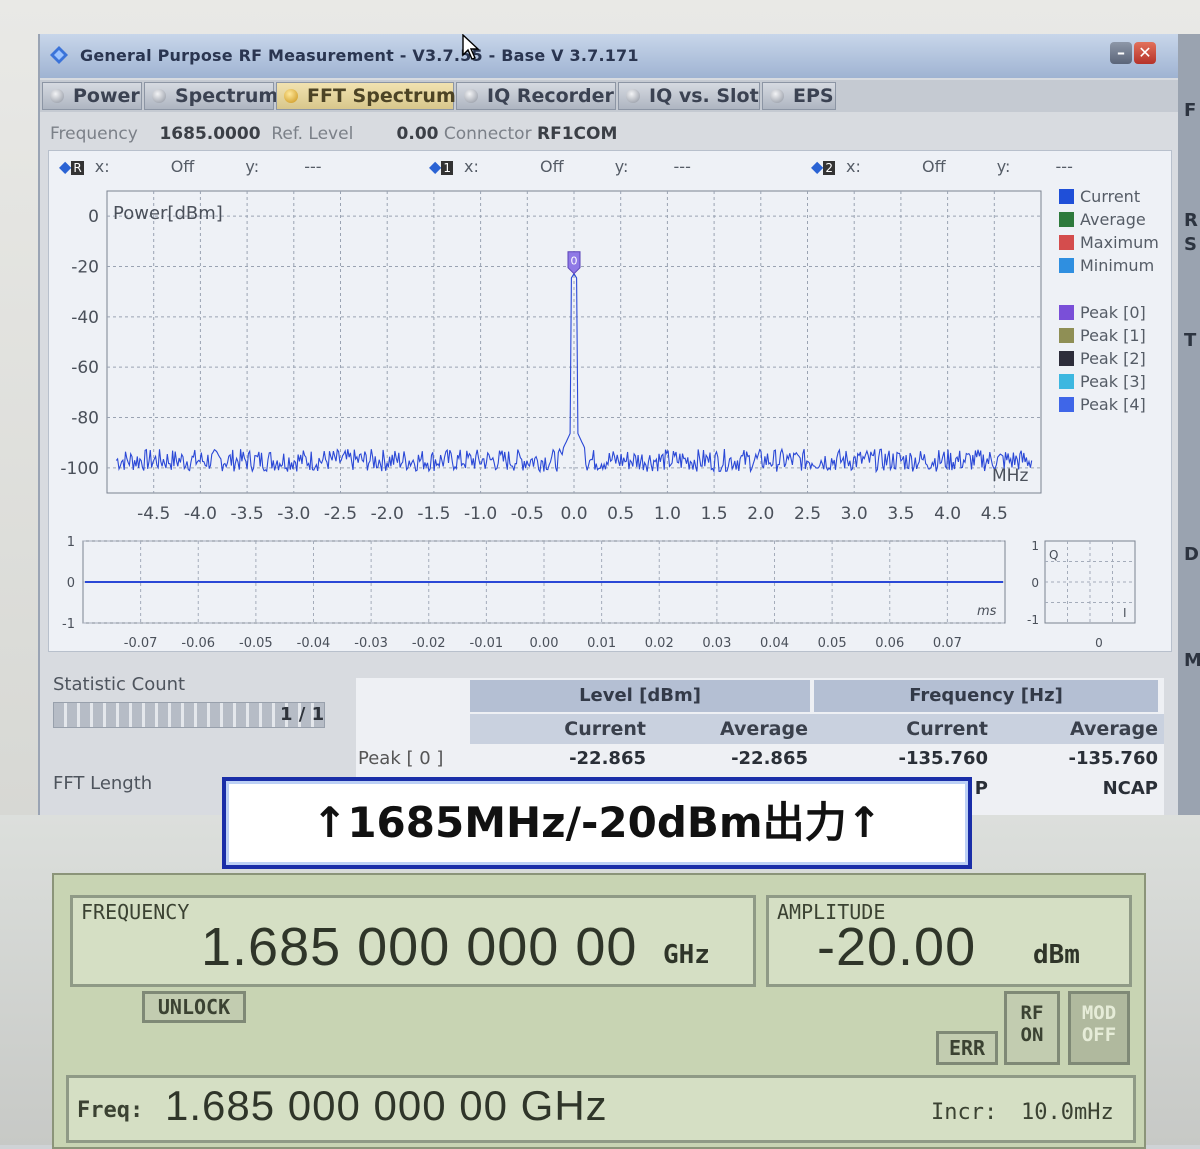 The height and width of the screenshot is (1149, 1200). Describe the element at coordinates (59, 55) in the screenshot. I see `app-icon` at that location.